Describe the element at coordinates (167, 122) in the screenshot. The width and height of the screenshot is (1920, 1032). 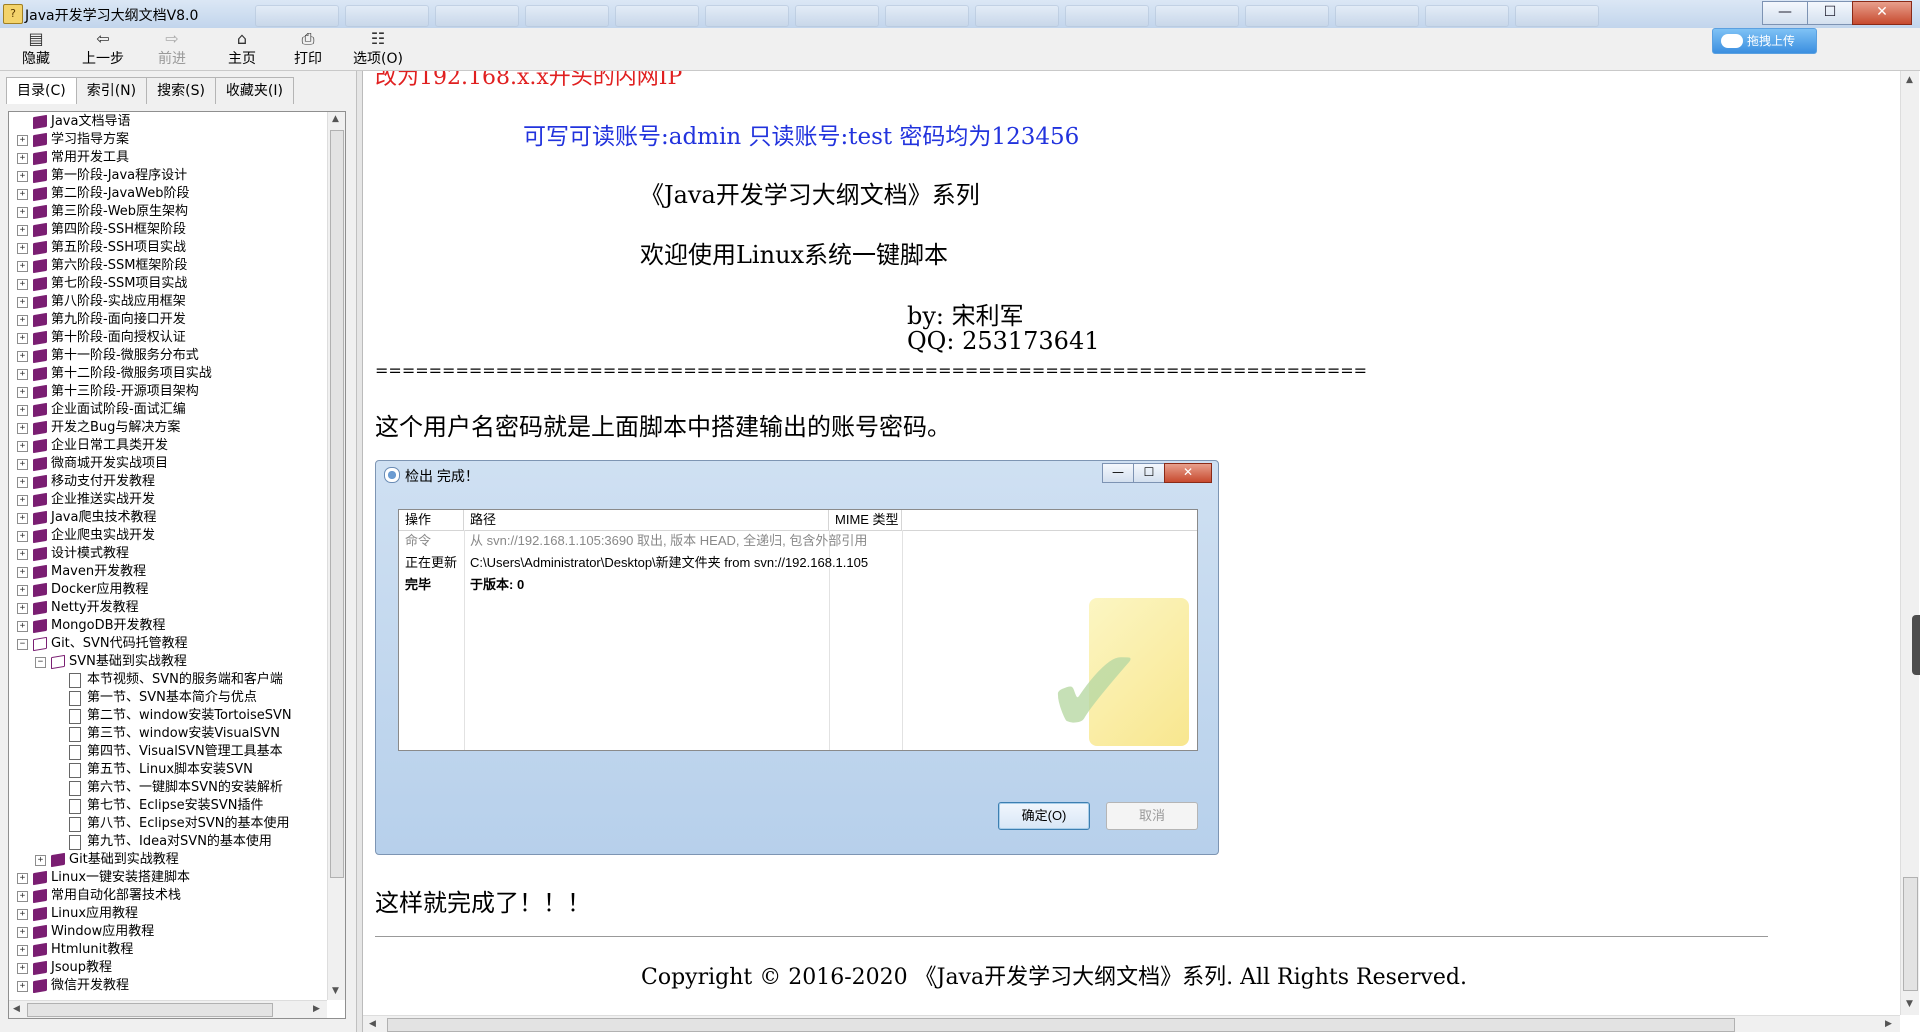
I see `tree-item: Java文档导语` at that location.